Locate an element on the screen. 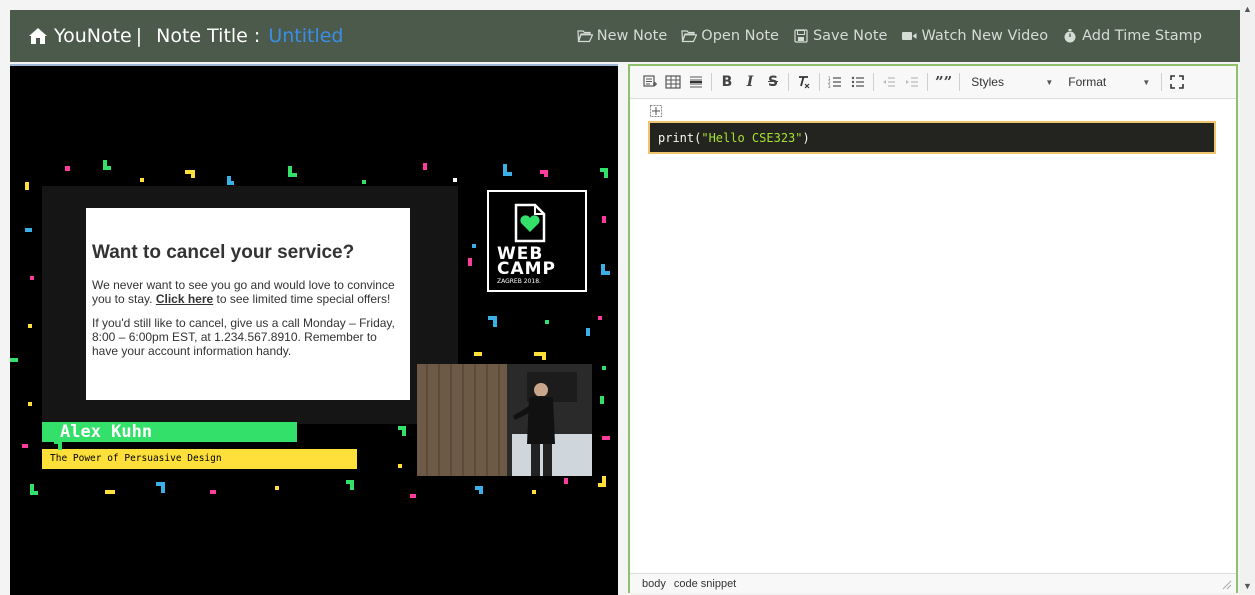 This screenshot has height=595, width=1255. widget-drag-handle-icon is located at coordinates (656, 111).